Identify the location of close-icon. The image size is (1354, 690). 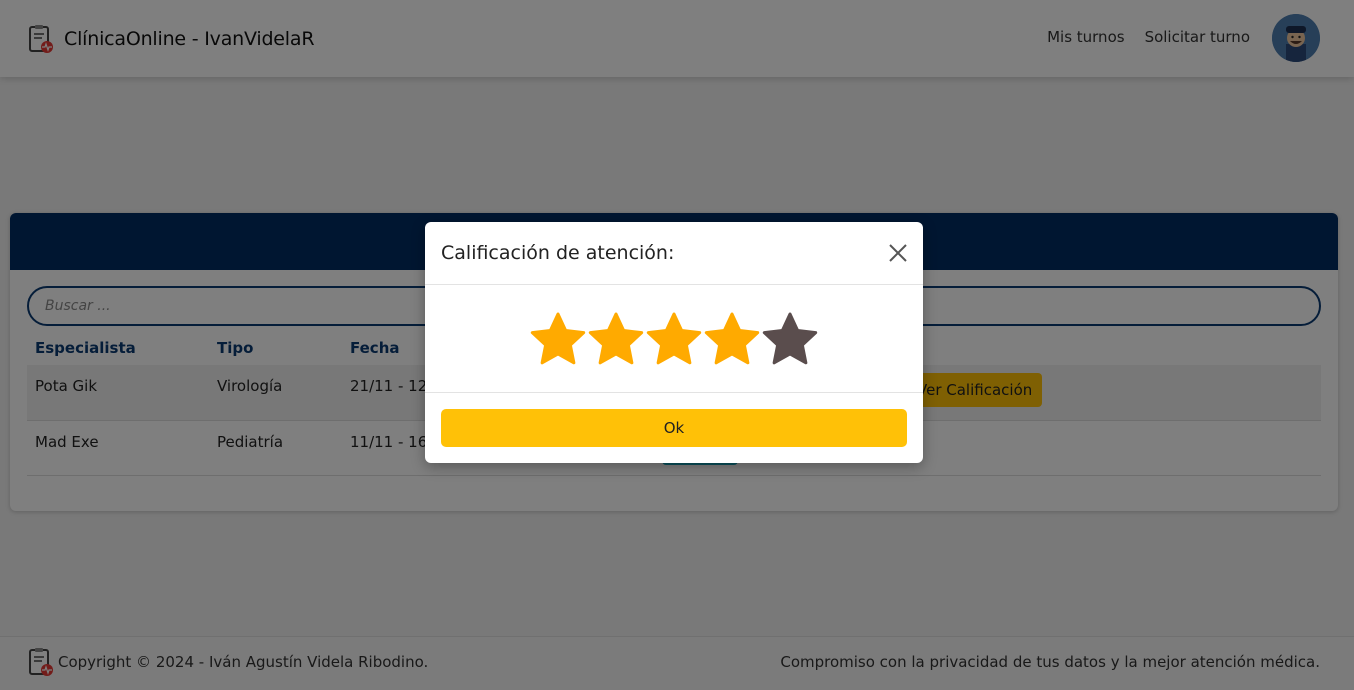
(898, 253).